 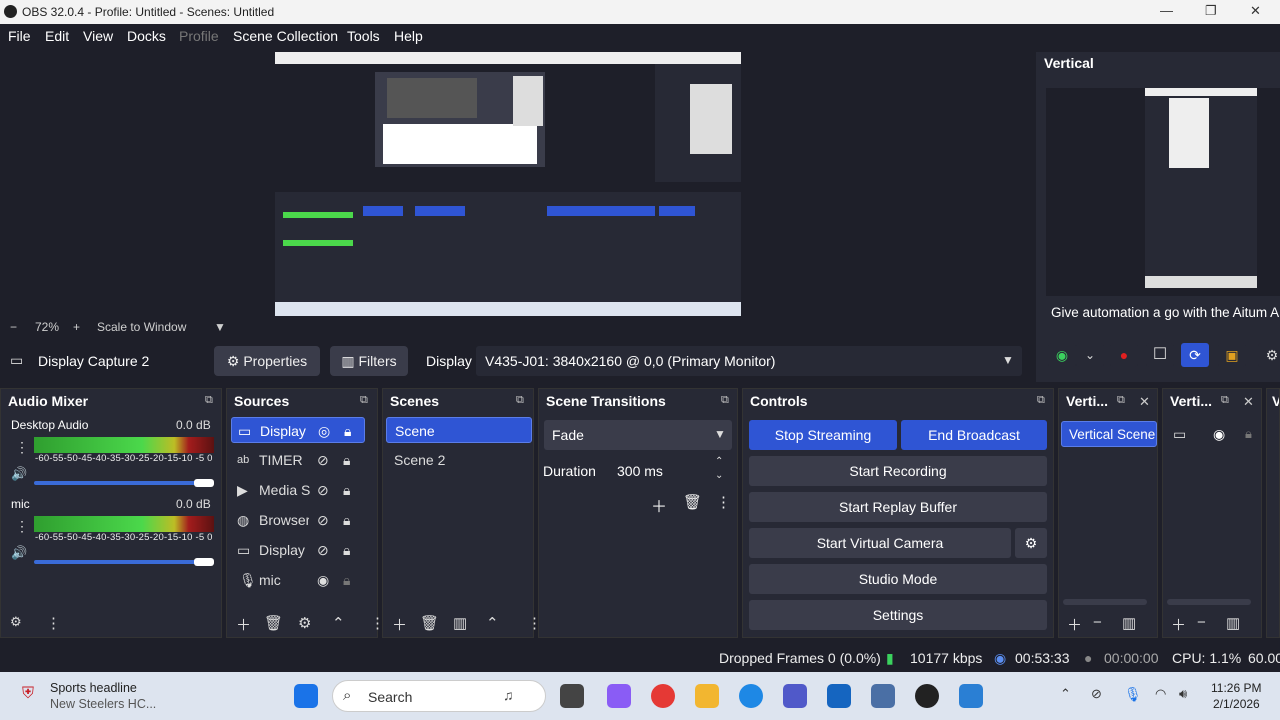 I want to click on volume-icon: 🔊︎, so click(x=1183, y=694).